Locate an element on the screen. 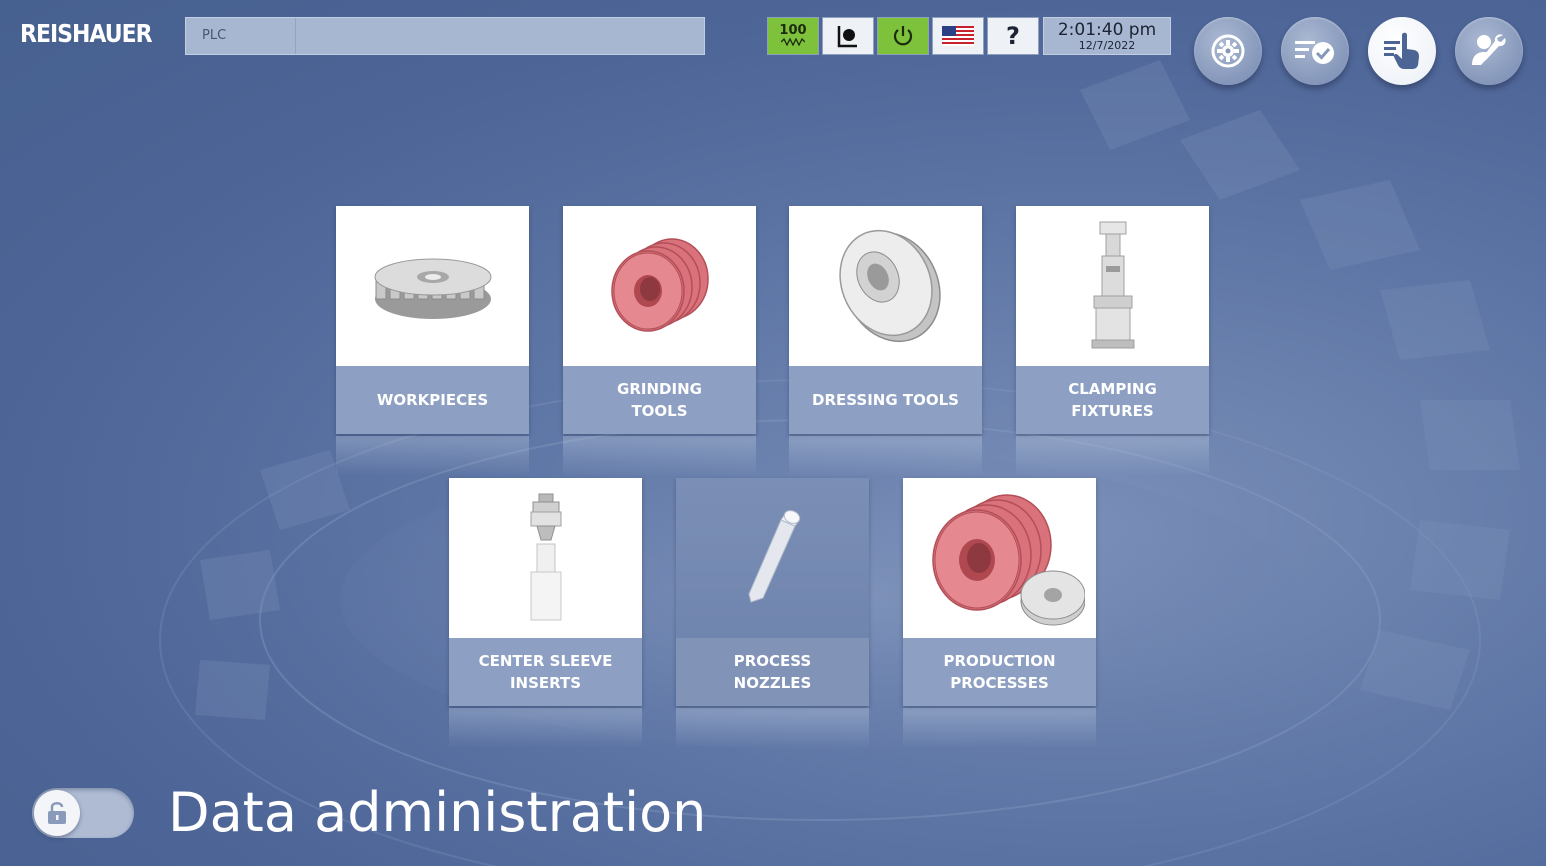 The image size is (1546, 866). speed-override-indicator: 100 is located at coordinates (793, 36).